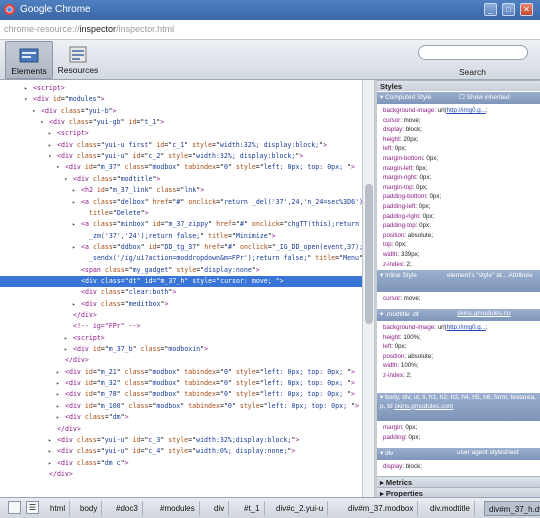  I want to click on style-property: margin-left: 0px;, so click(460, 168).